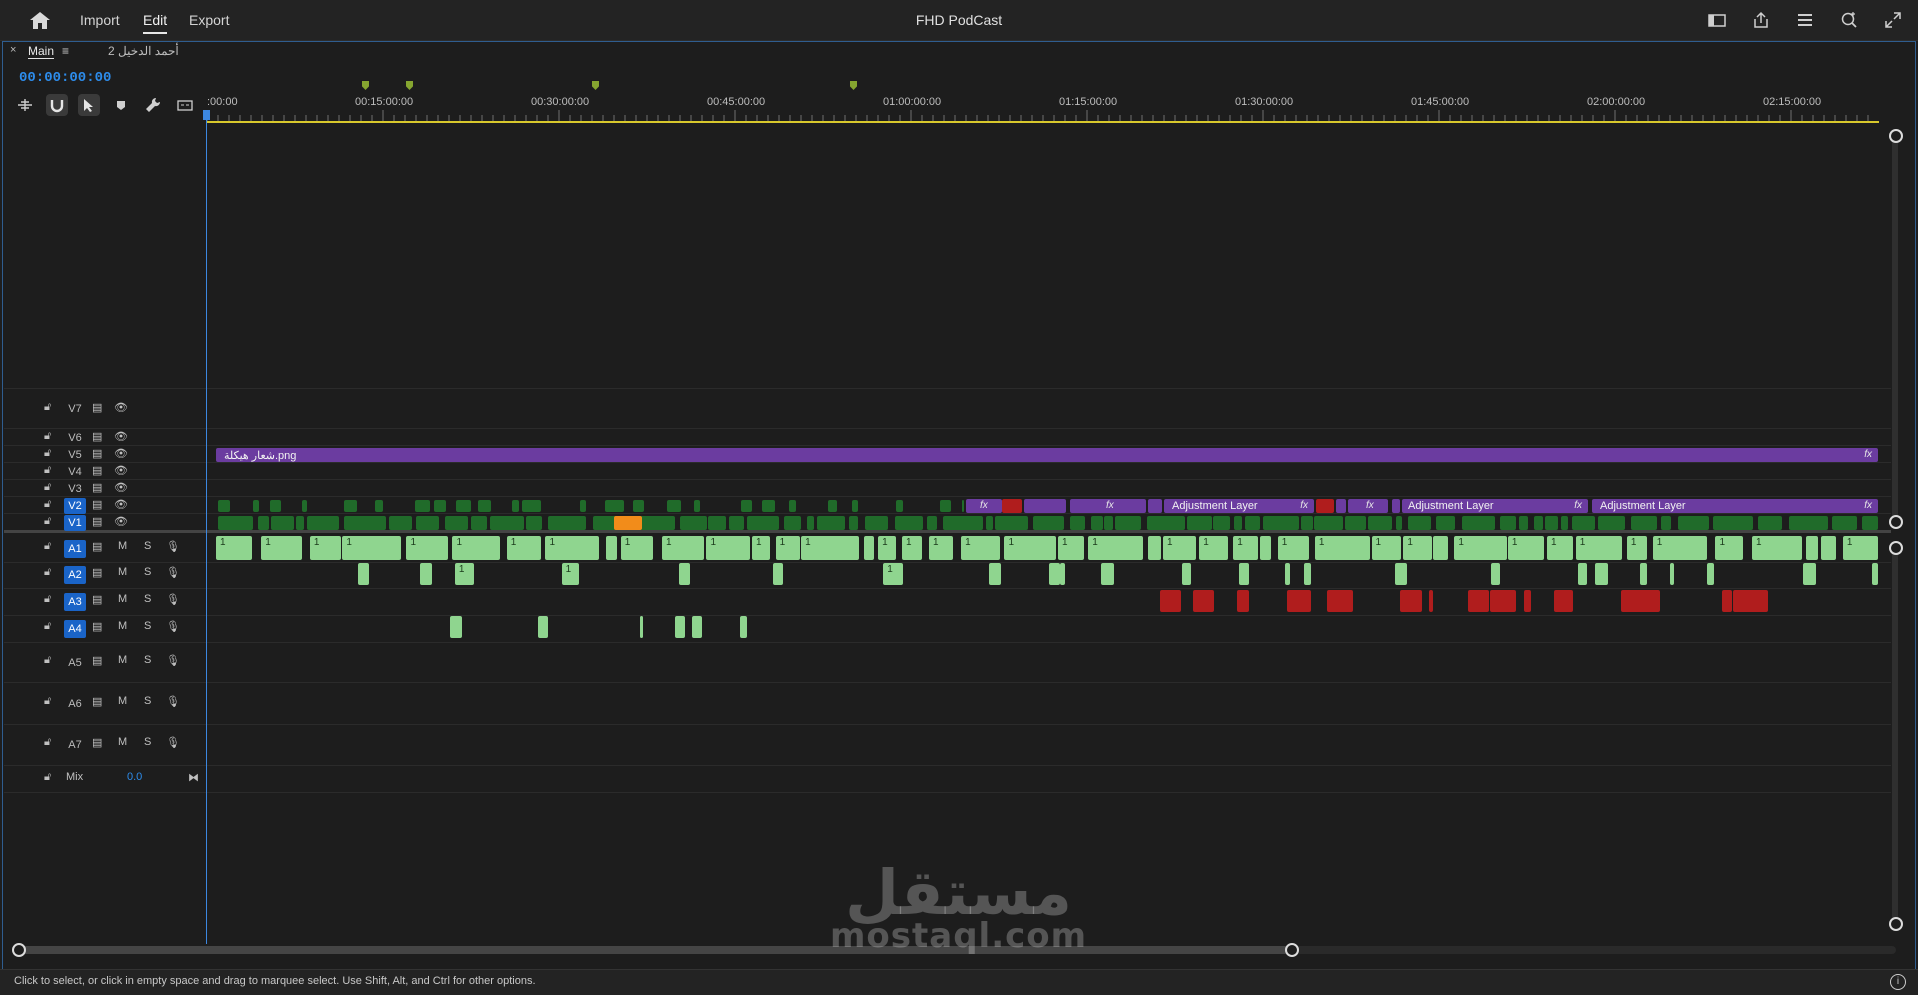  I want to click on clip-red, so click(1325, 506).